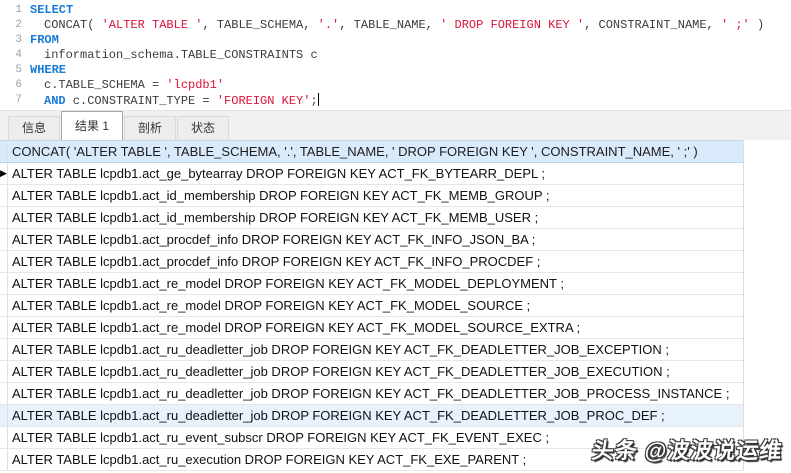  What do you see at coordinates (203, 128) in the screenshot?
I see `tab-status: 状态` at bounding box center [203, 128].